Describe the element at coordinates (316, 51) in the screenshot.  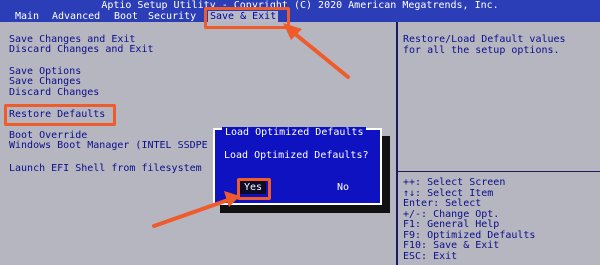
I see `arrow-to-save-exit-tab` at that location.